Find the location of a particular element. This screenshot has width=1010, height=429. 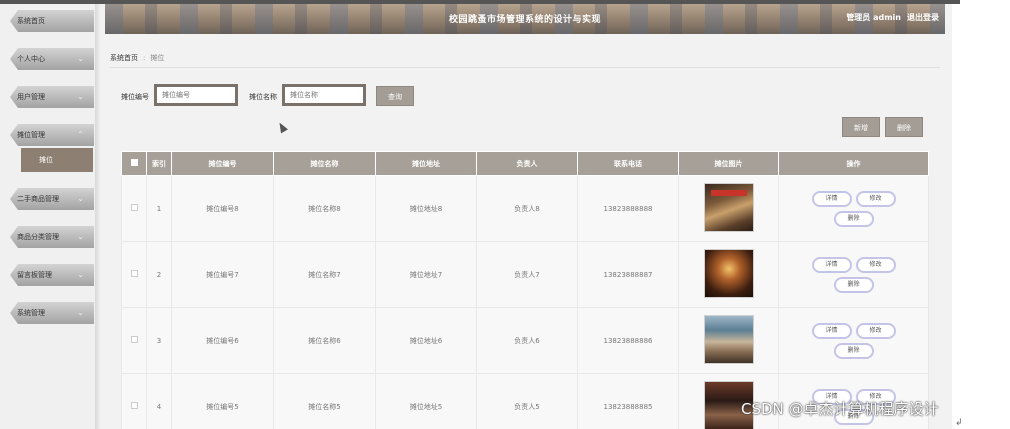

add-button: 新增 is located at coordinates (861, 127).